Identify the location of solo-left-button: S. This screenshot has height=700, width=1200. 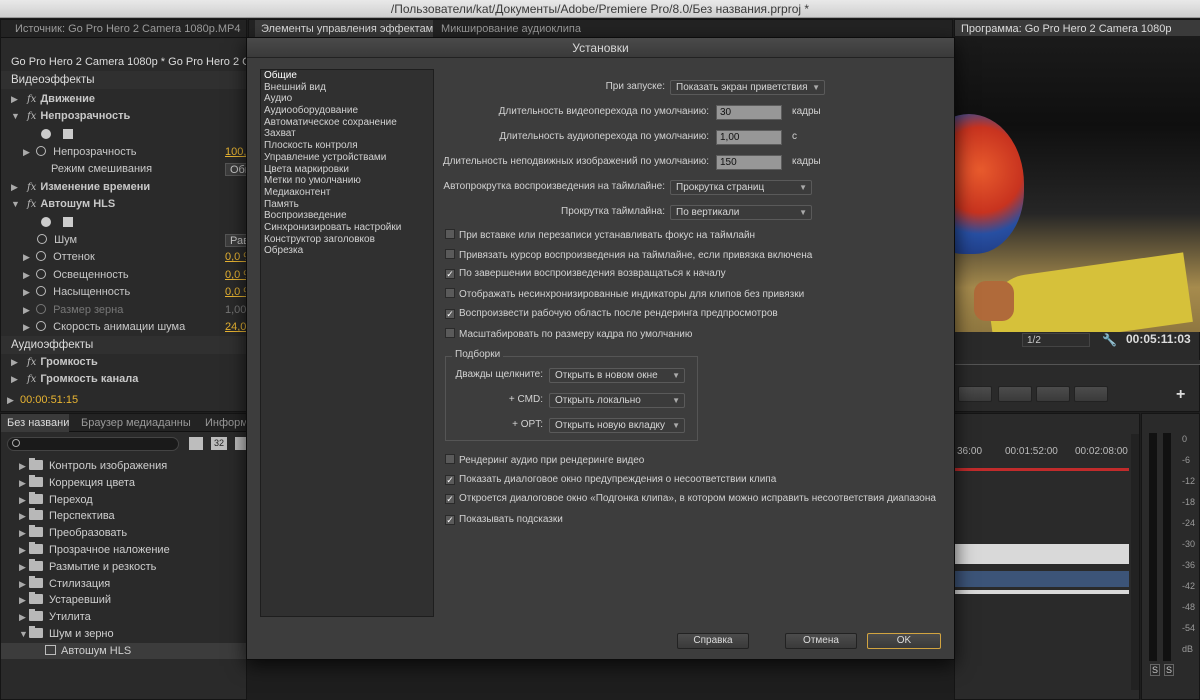
(1155, 670).